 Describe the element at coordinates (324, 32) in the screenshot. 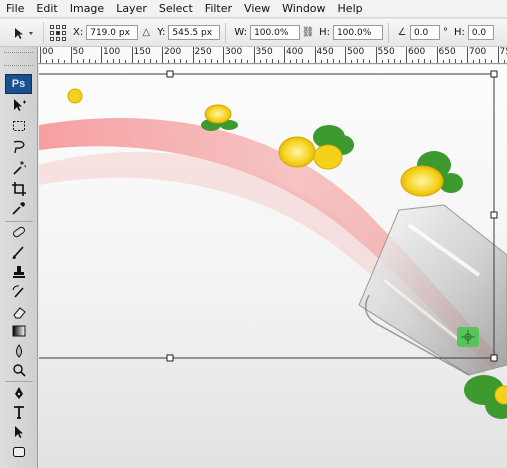

I see `height-label: H:` at that location.